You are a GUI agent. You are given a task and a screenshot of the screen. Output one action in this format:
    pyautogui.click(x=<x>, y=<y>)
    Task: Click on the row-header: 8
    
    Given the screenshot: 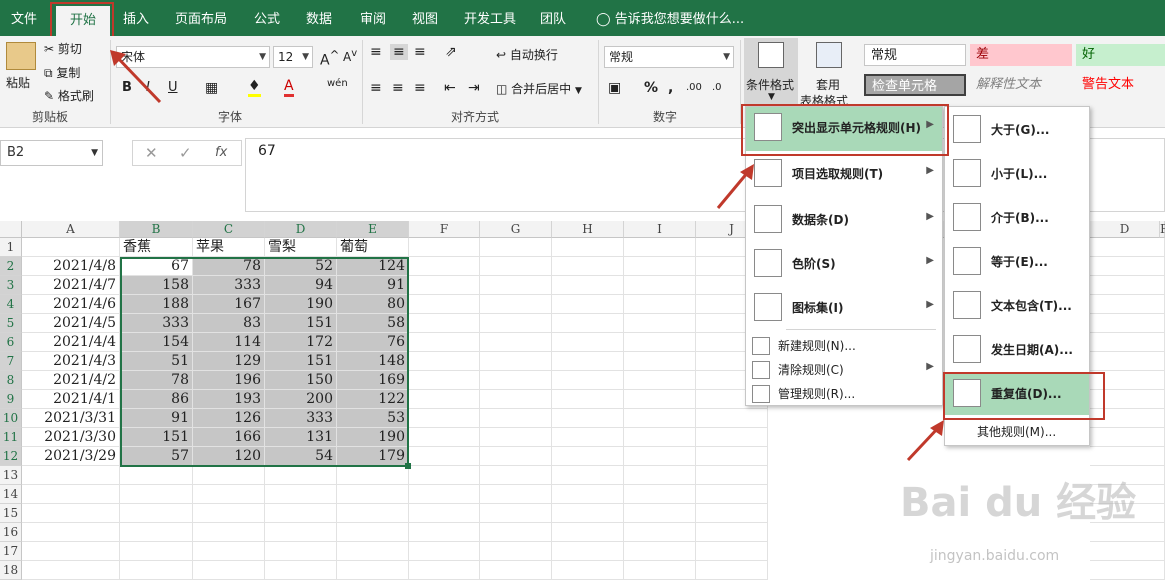 What is the action you would take?
    pyautogui.click(x=11, y=380)
    